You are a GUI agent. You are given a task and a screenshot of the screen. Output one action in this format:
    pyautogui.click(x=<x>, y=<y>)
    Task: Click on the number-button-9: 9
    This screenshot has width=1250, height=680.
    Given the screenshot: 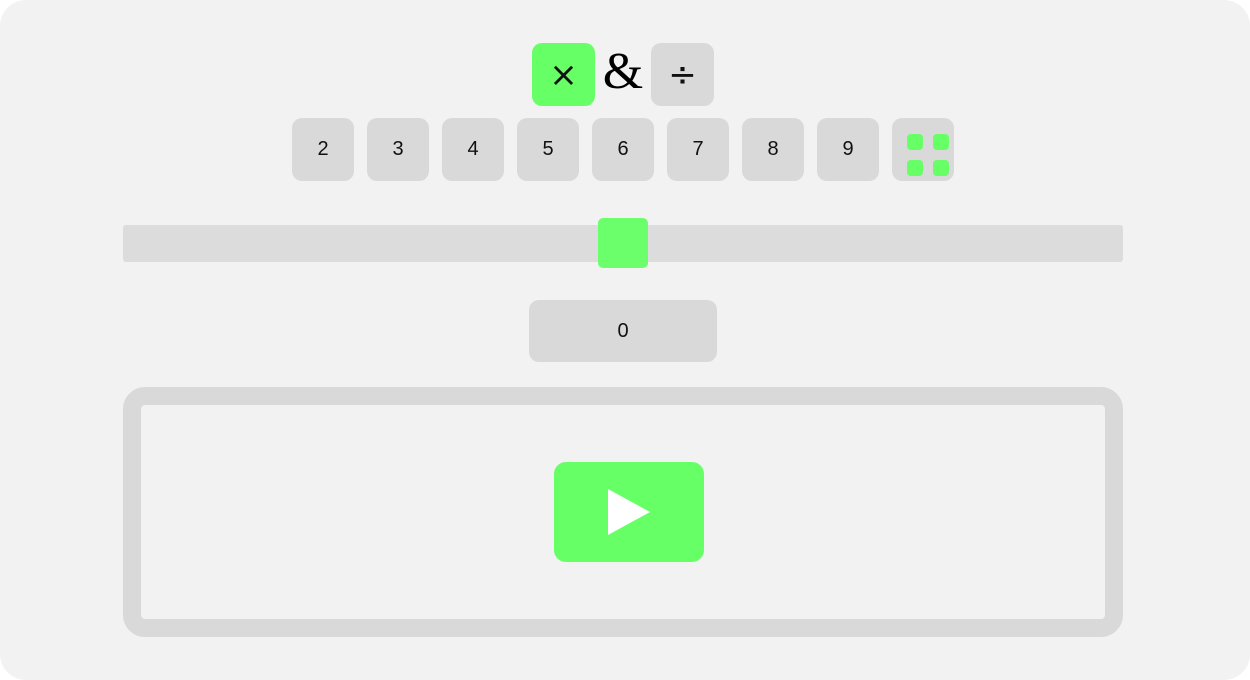 What is the action you would take?
    pyautogui.click(x=848, y=149)
    